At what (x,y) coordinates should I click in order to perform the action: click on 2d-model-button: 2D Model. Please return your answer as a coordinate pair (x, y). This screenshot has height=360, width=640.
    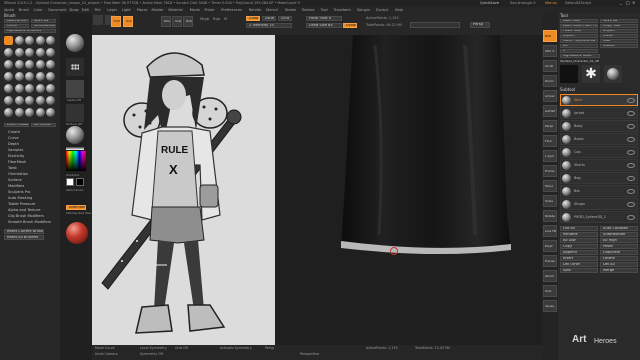
    Looking at the image, I should click on (43, 125).